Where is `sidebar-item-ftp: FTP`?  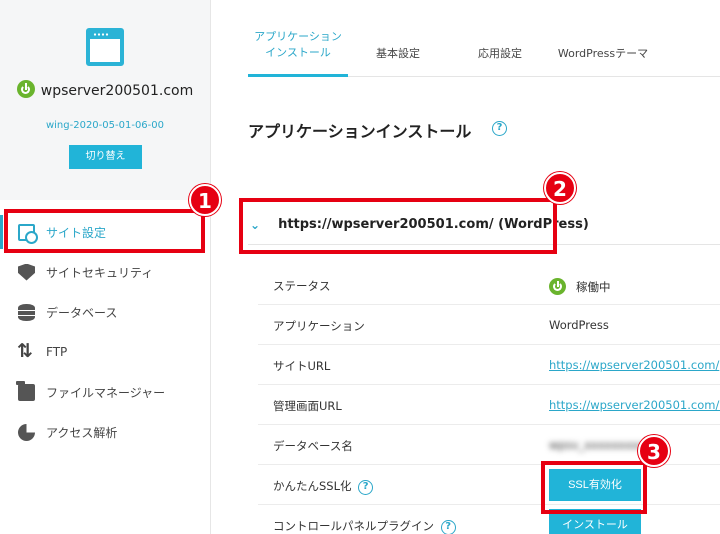 sidebar-item-ftp: FTP is located at coordinates (105, 352).